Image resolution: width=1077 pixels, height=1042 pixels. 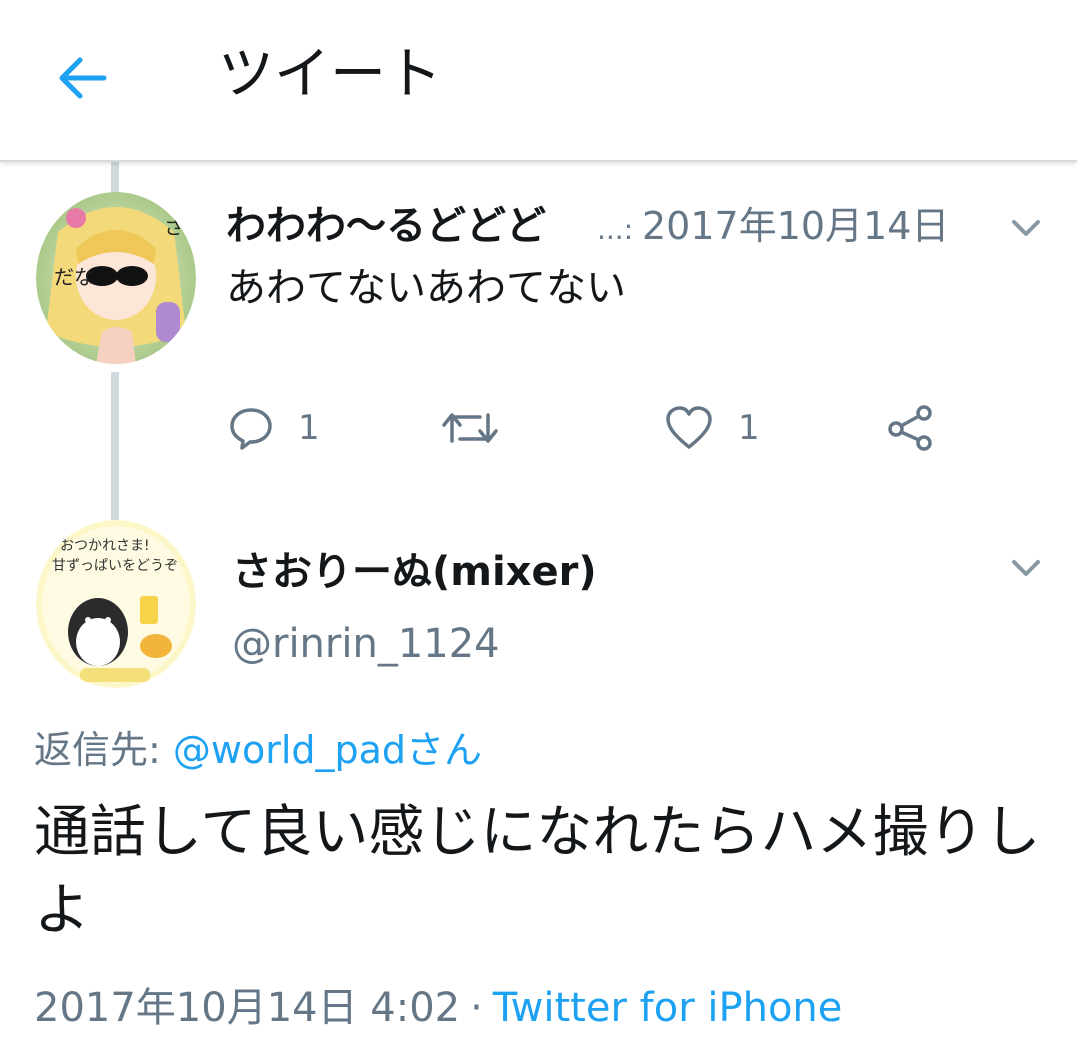 I want to click on reply-button: 1, so click(x=274, y=428).